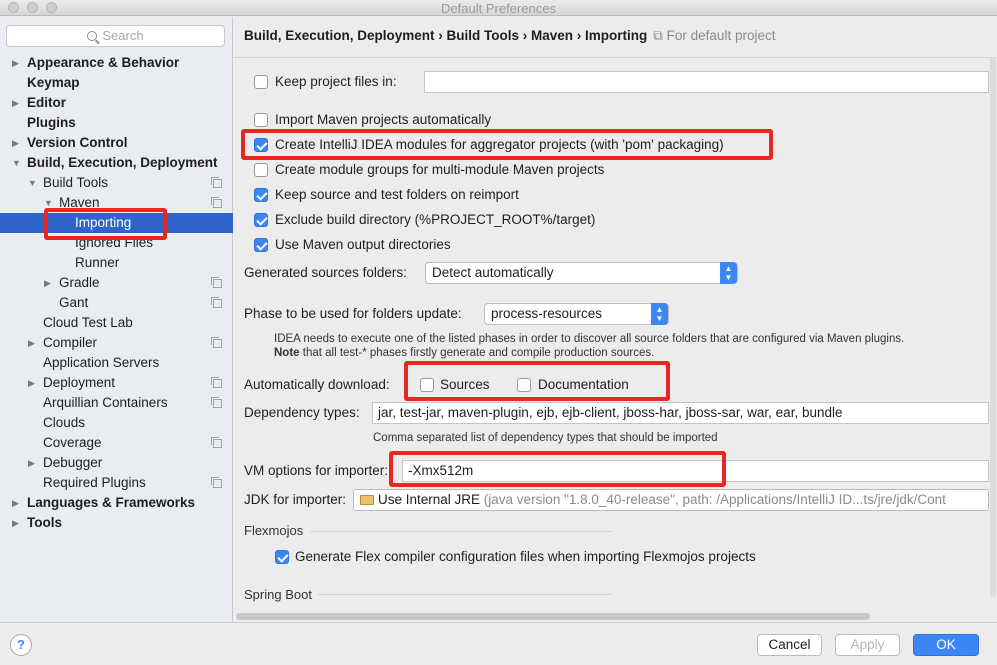 The height and width of the screenshot is (665, 997). What do you see at coordinates (278, 594) in the screenshot?
I see `spring-boot-group-title: Spring Boot` at bounding box center [278, 594].